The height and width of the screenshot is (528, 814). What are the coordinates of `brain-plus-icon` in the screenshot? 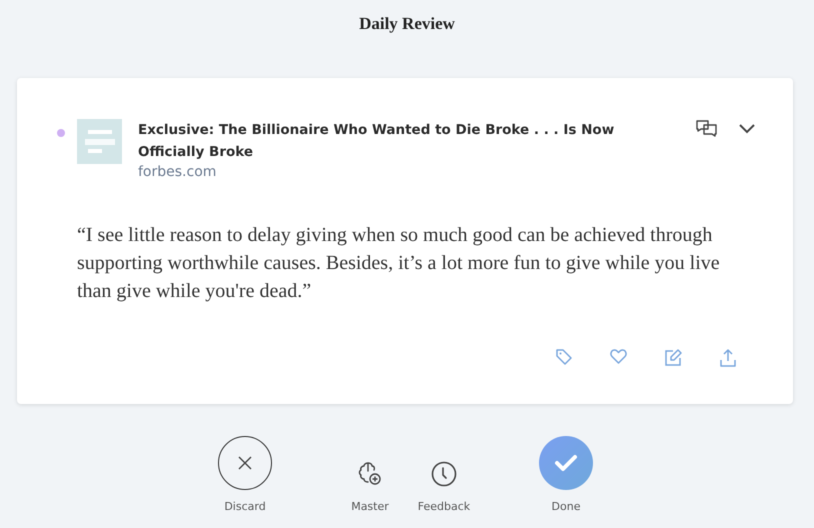 It's located at (370, 474).